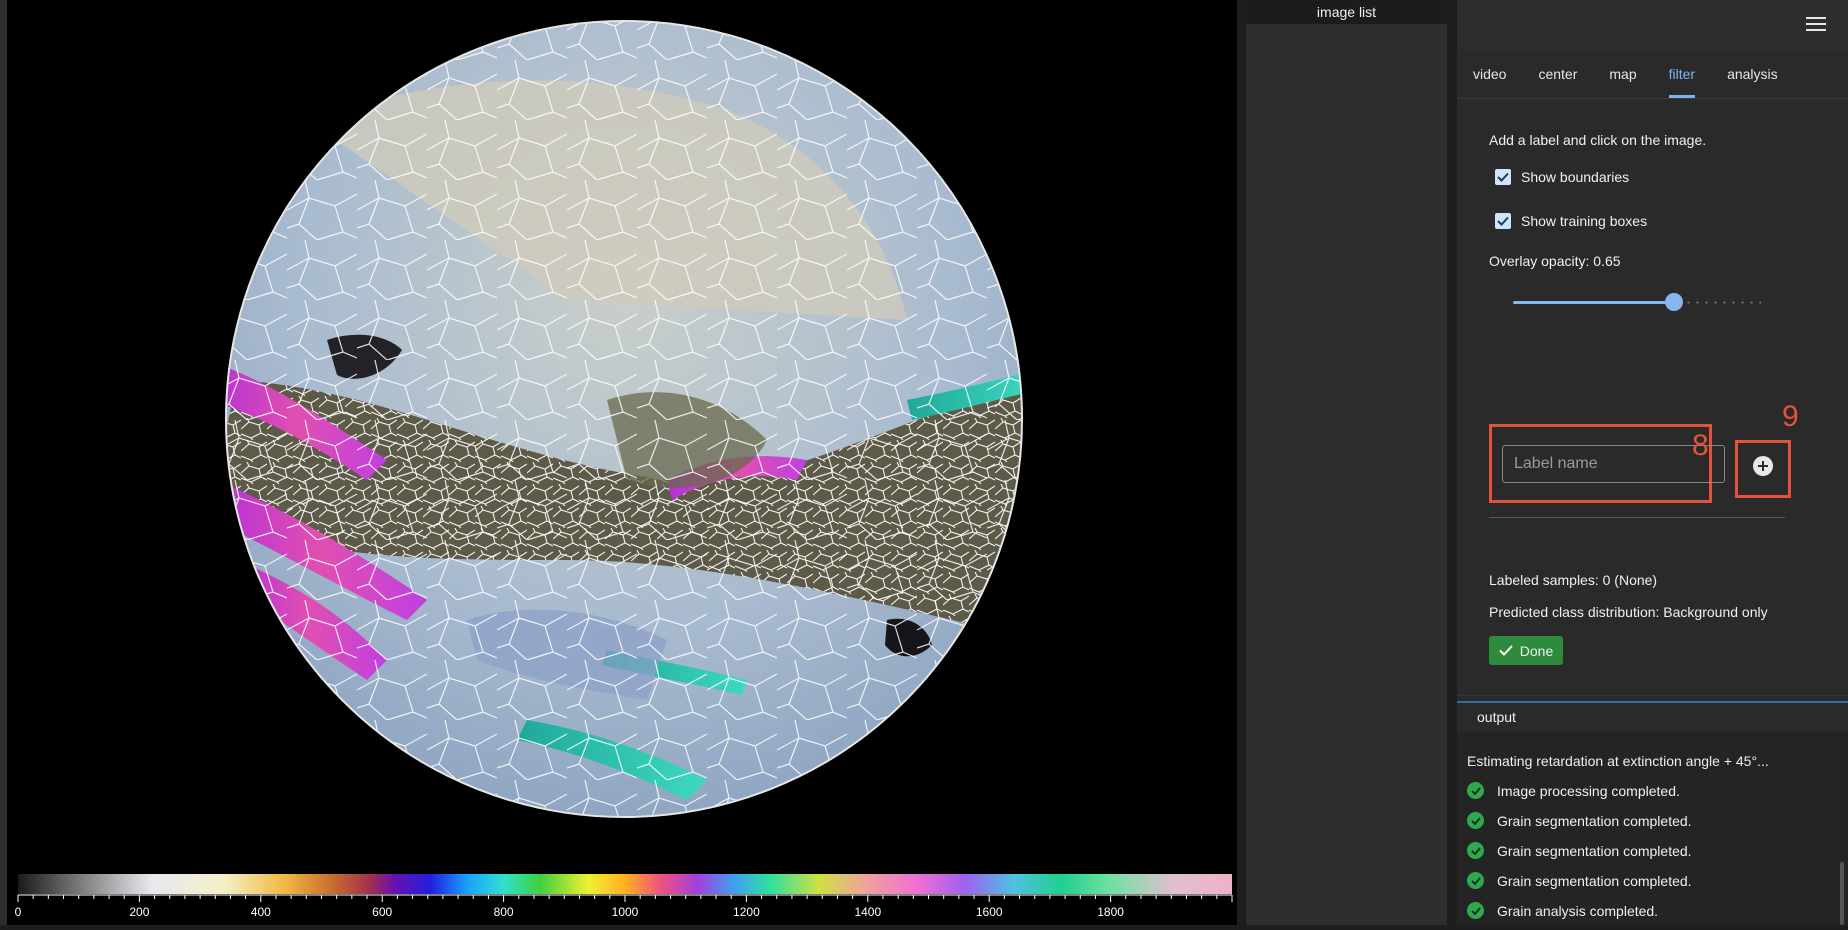 Image resolution: width=1848 pixels, height=930 pixels. I want to click on tab-map: map, so click(1622, 80).